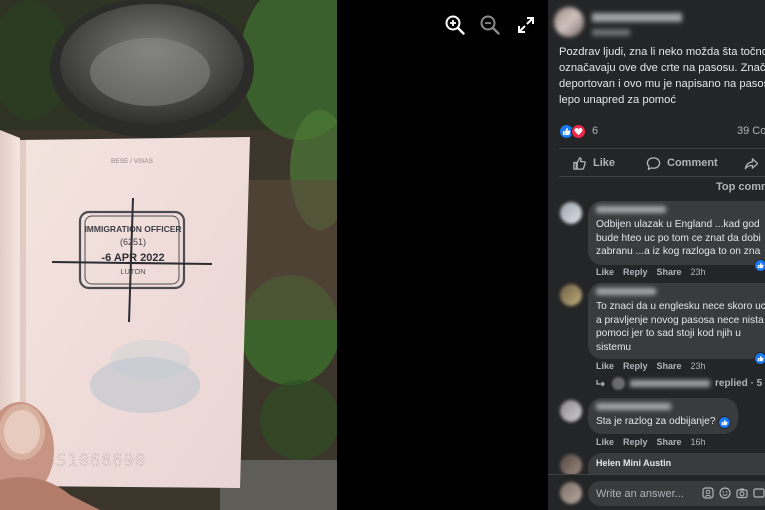 The width and height of the screenshot is (765, 510). What do you see at coordinates (678, 224) in the screenshot?
I see `comment-text-line: Odbijen ulazak u England ...kad god` at bounding box center [678, 224].